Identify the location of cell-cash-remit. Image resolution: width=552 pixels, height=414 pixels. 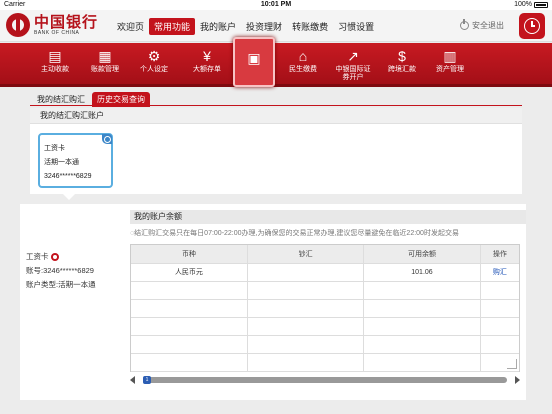
(306, 272).